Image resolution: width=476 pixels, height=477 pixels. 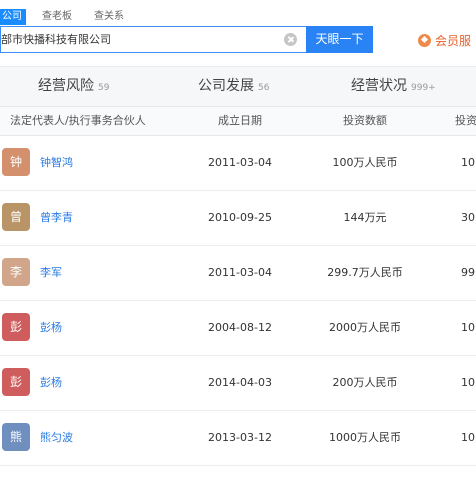 I want to click on table-row: 彭 彭杨 2004-08-12 2000万人民币 10, so click(x=238, y=328).